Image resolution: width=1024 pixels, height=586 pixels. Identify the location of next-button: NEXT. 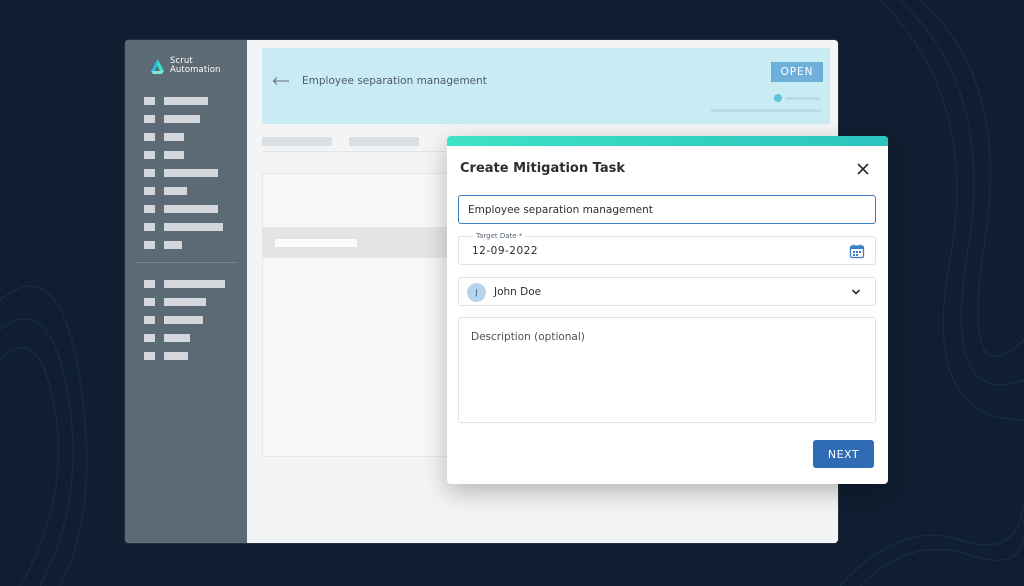
(843, 454).